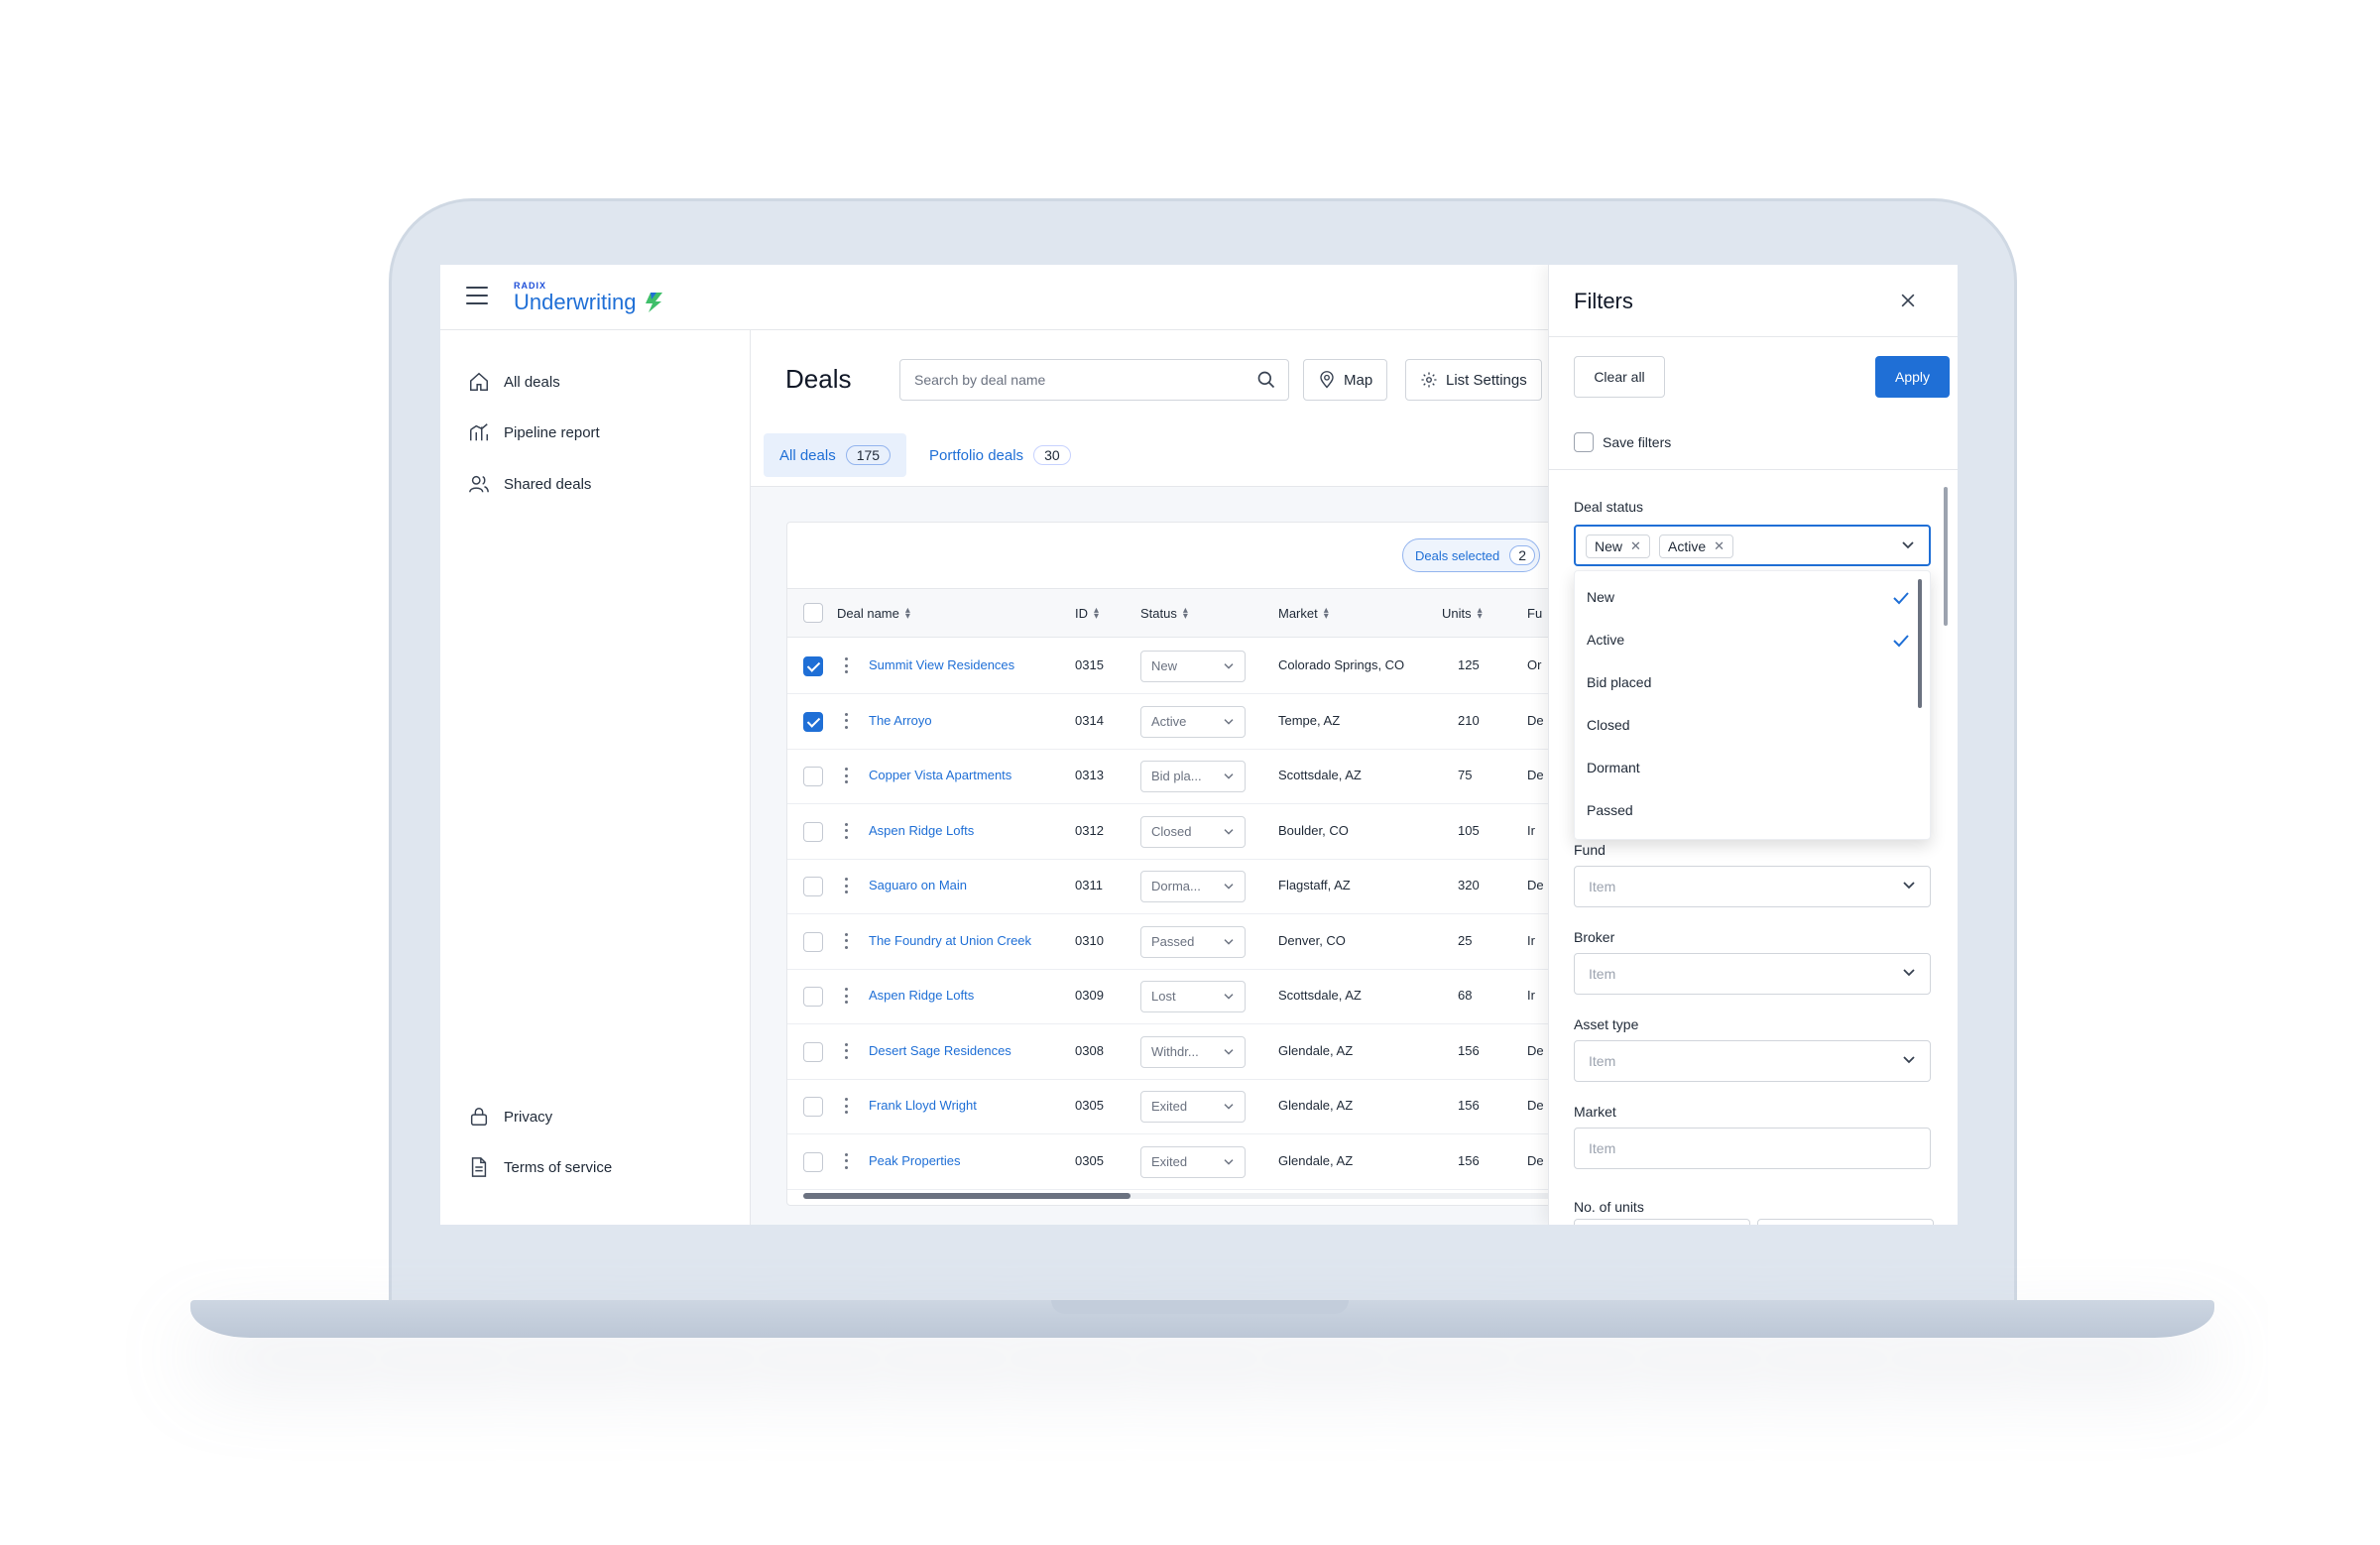  I want to click on tab-portfolio-deals: Portfolio deals 30, so click(1000, 455).